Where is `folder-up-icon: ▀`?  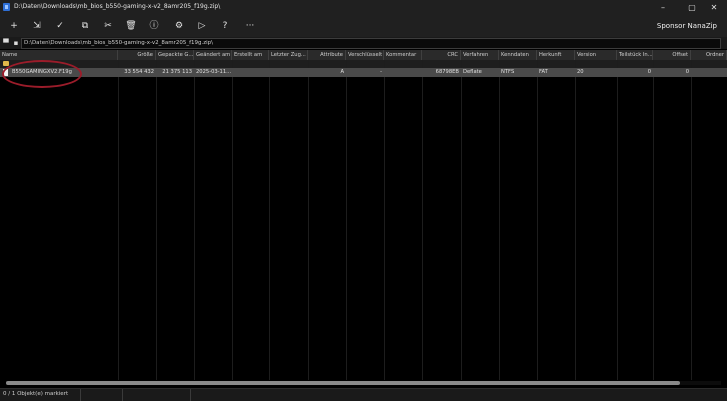
folder-up-icon: ▀ is located at coordinates (6, 43).